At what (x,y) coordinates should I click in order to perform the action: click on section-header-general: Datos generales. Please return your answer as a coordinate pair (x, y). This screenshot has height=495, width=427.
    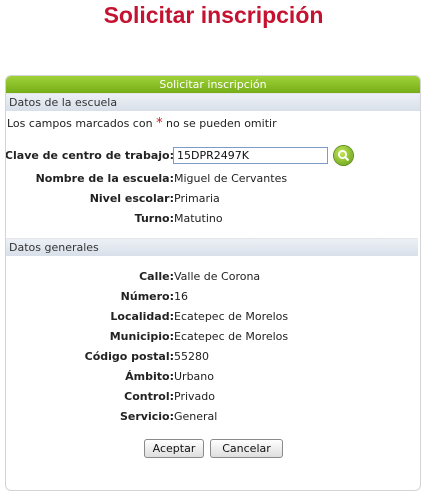
    Looking at the image, I should click on (212, 247).